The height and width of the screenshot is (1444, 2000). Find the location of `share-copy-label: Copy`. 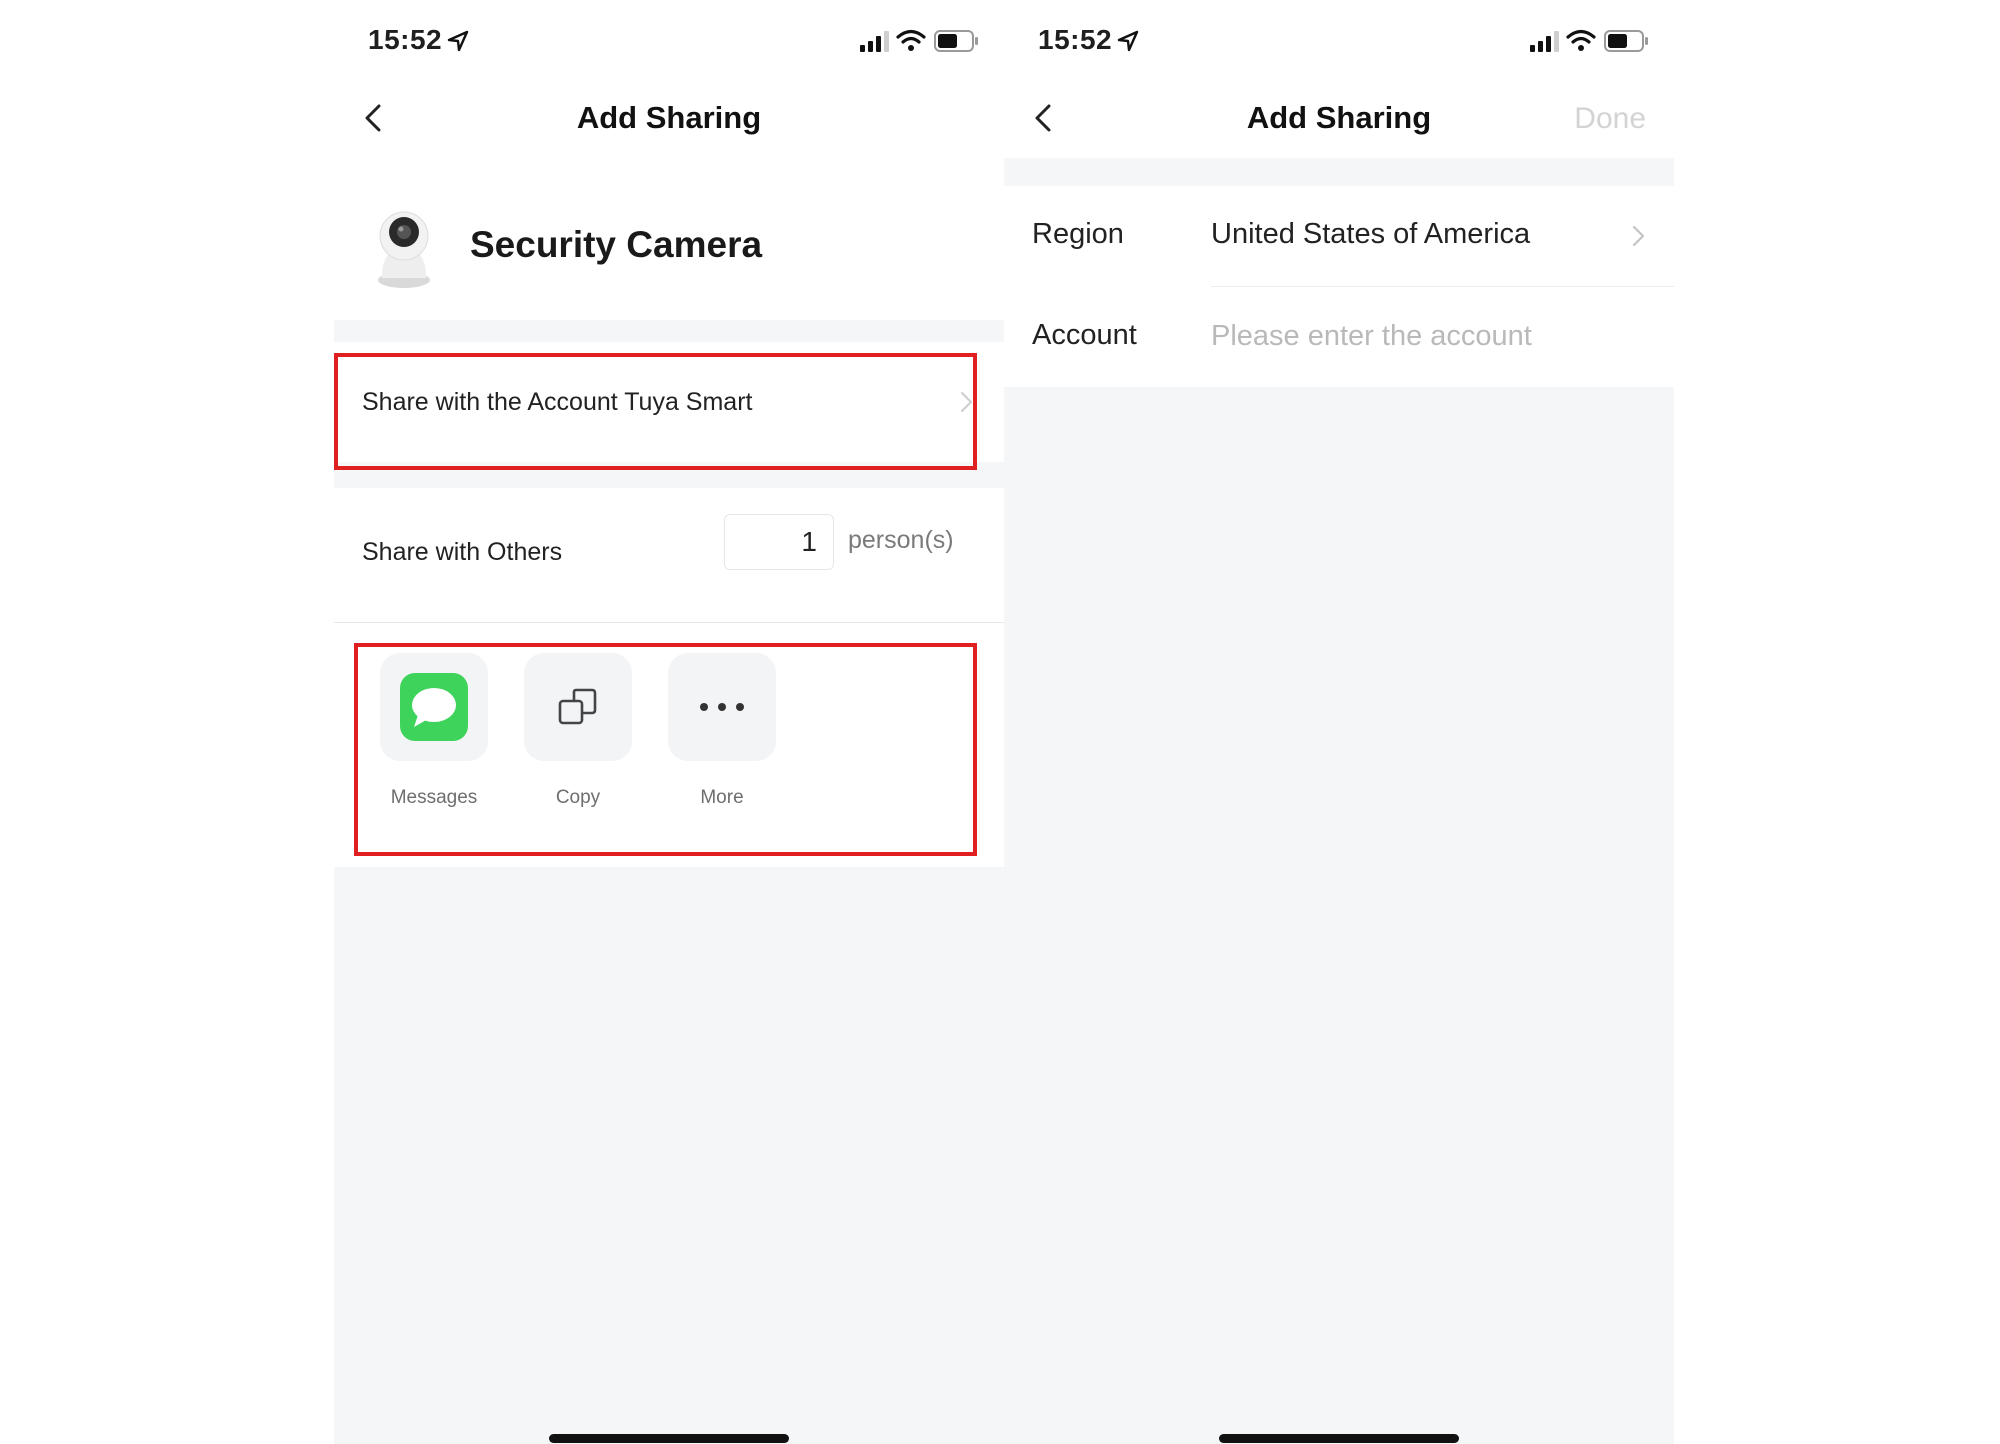

share-copy-label: Copy is located at coordinates (578, 797).